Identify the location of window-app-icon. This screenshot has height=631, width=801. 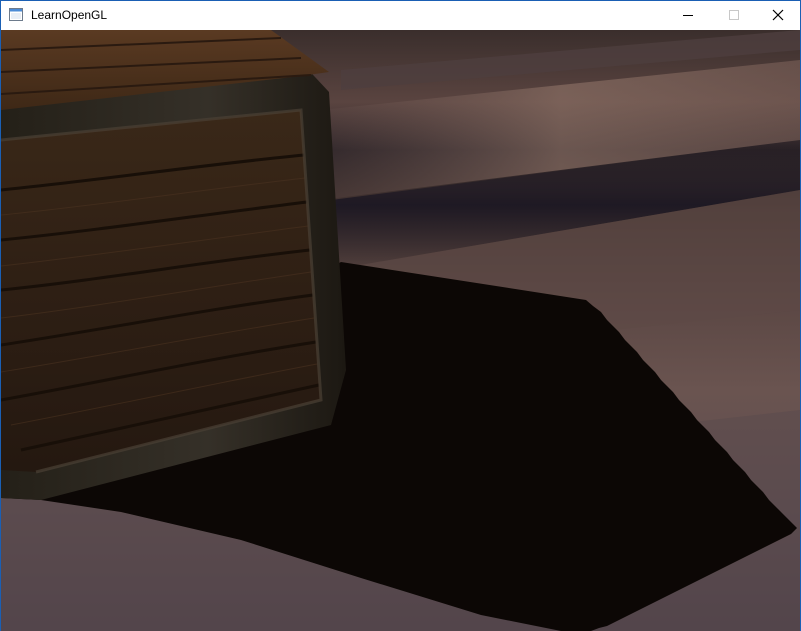
(16, 14).